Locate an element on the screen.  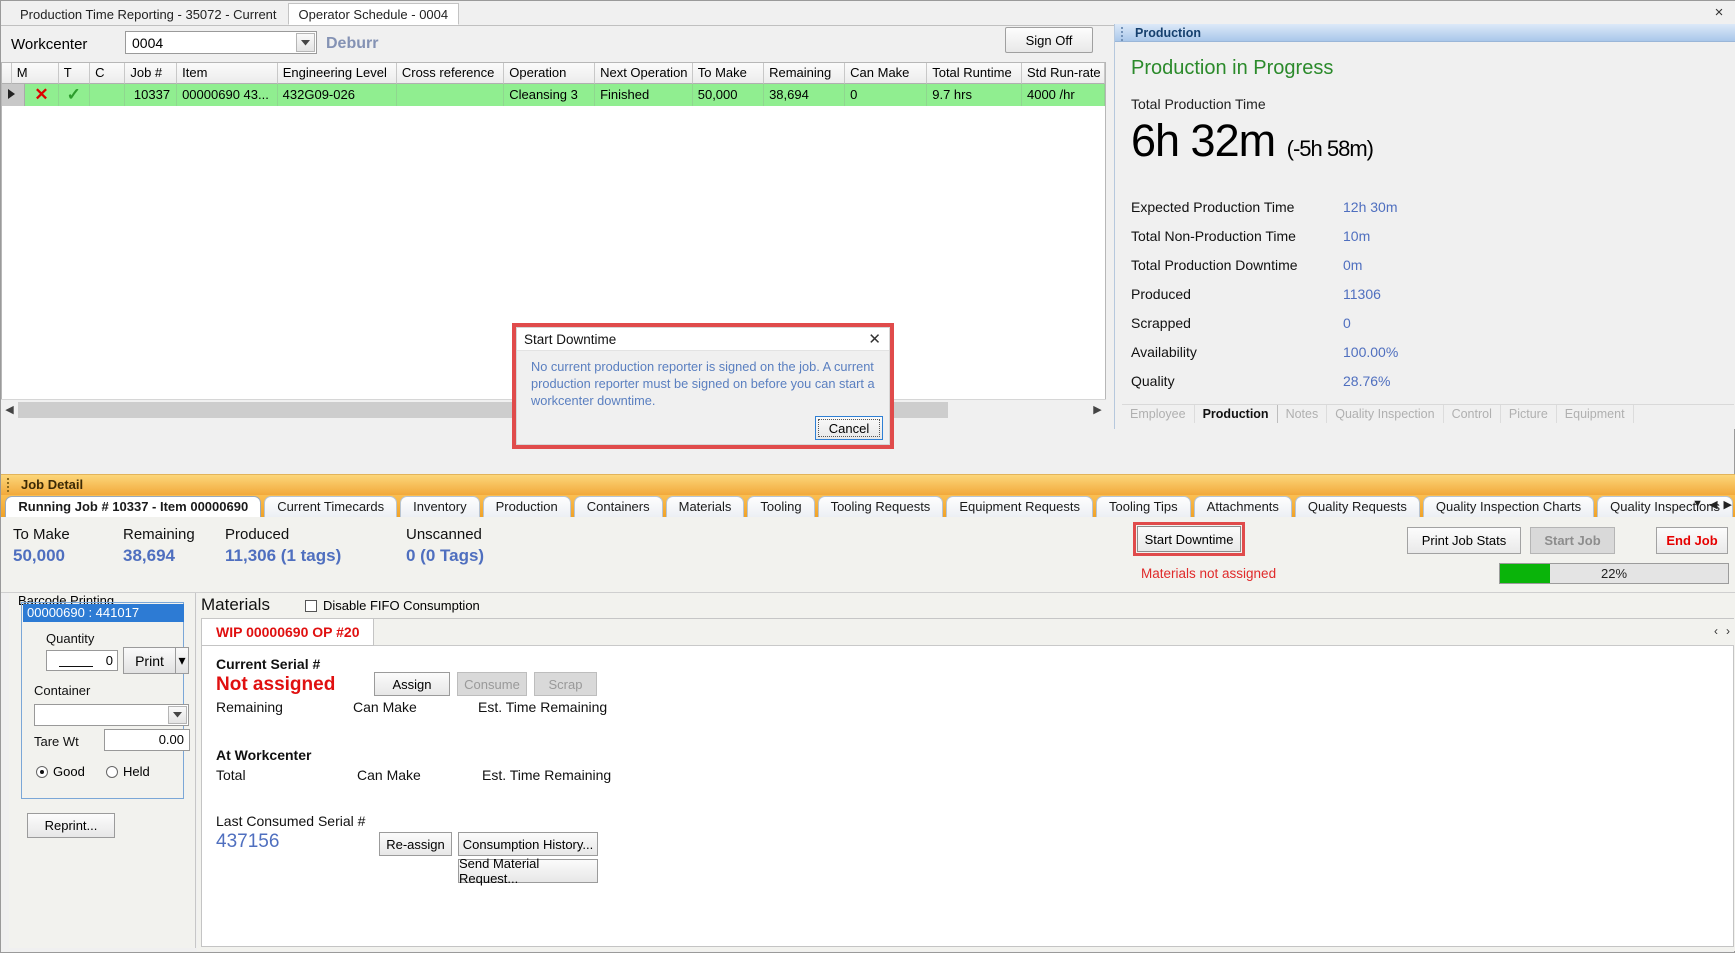
grid-header-item: Item is located at coordinates (227, 73).